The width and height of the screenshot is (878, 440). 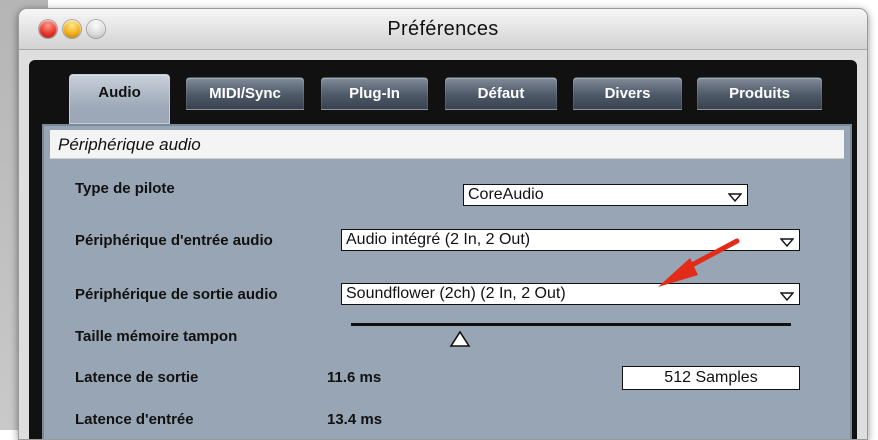 I want to click on output-device-label: Périphérique de sortie audio, so click(x=176, y=294).